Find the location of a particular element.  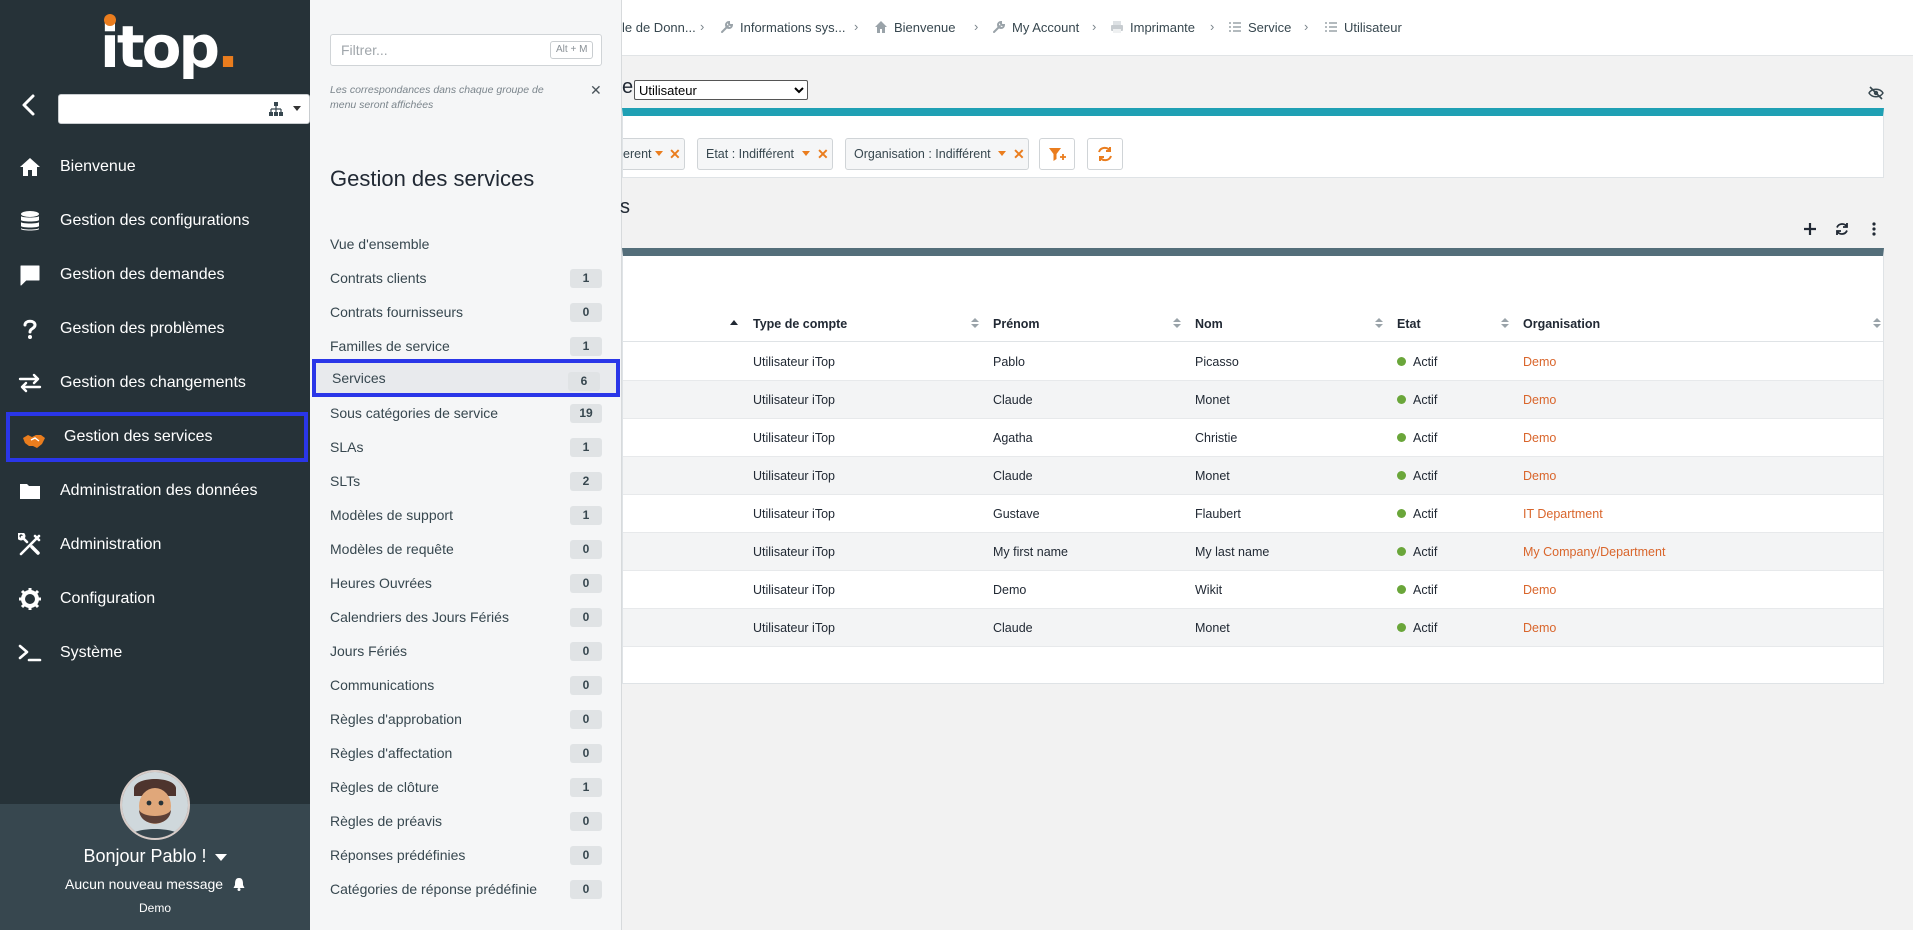

refresh-icon is located at coordinates (1842, 229).